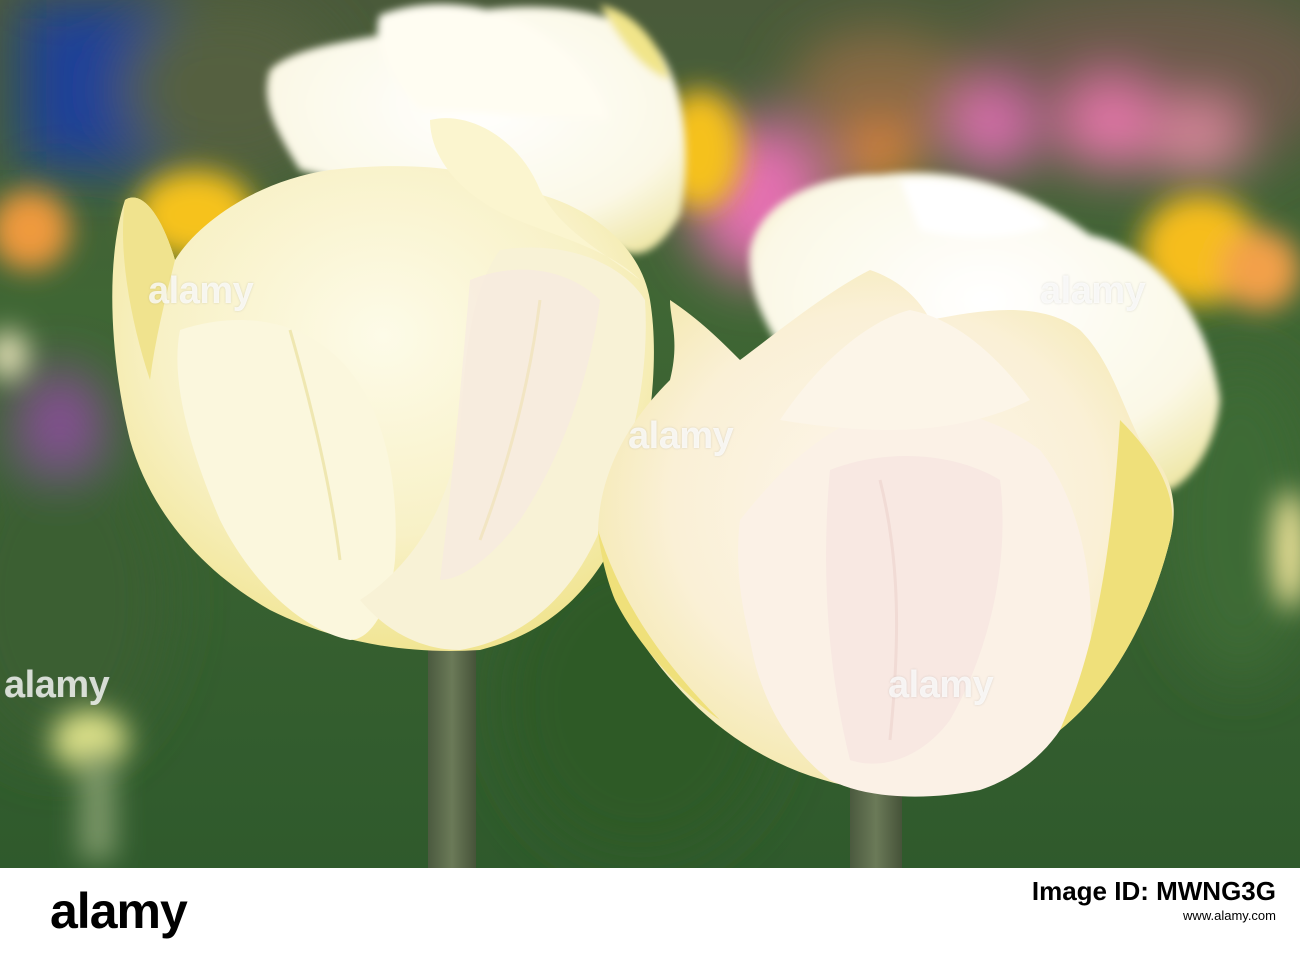 The image size is (1300, 956). I want to click on alamy-logo: alamy, so click(119, 911).